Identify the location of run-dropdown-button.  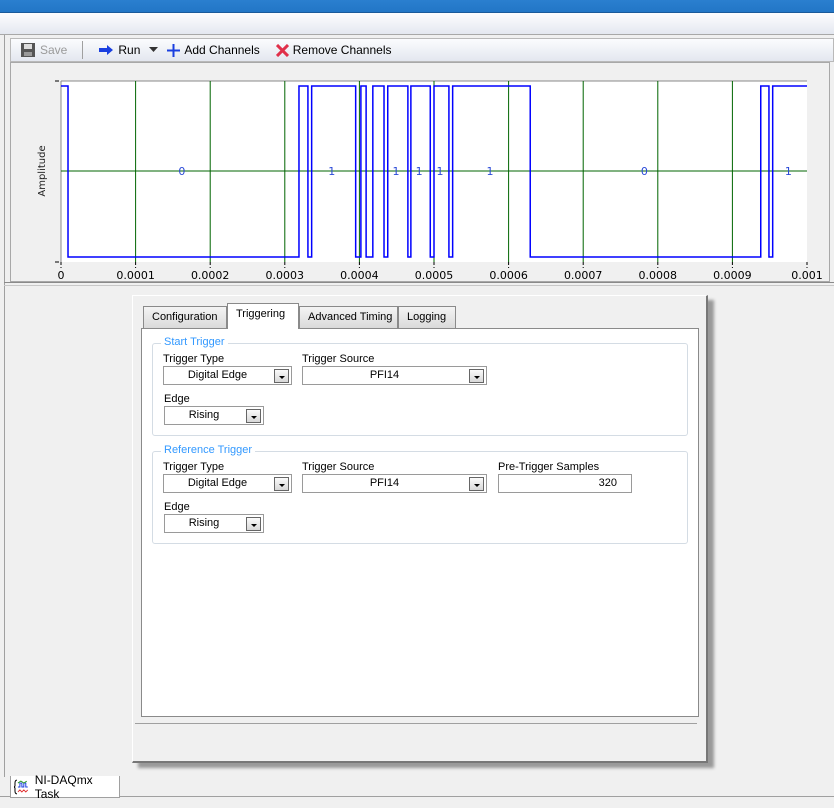
(153, 50).